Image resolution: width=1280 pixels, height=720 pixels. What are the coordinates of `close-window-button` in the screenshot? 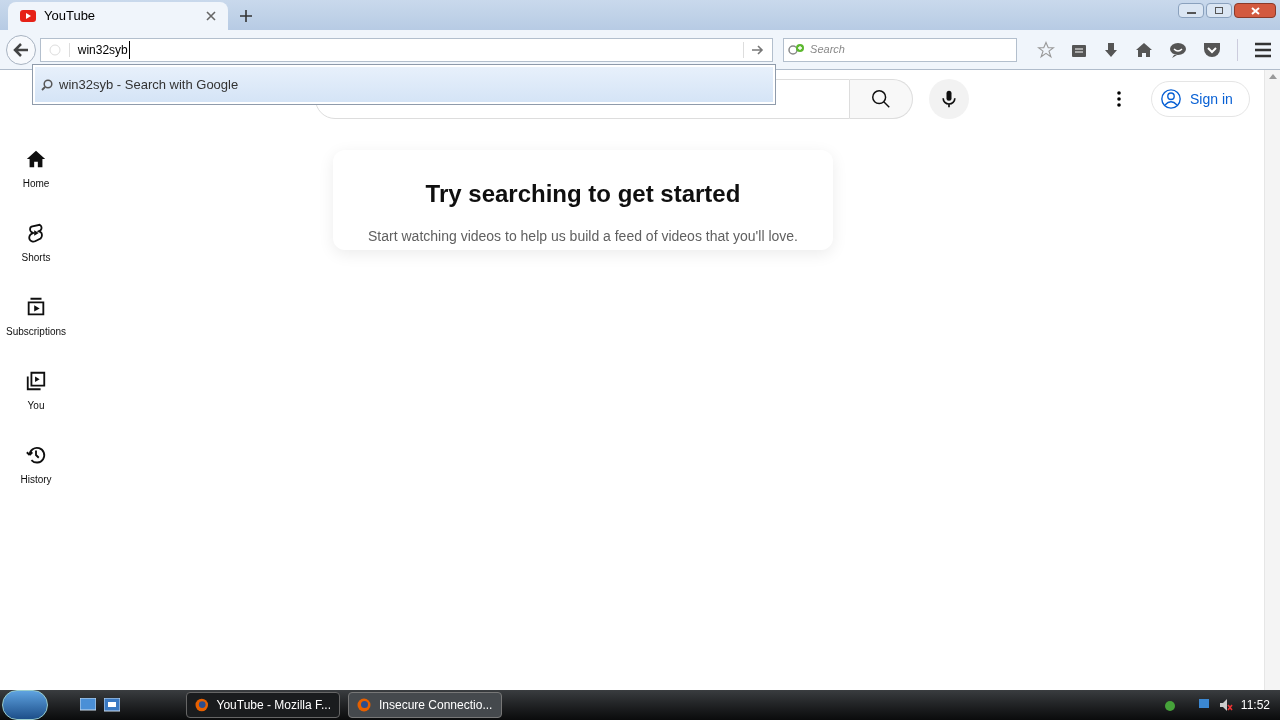 It's located at (1255, 10).